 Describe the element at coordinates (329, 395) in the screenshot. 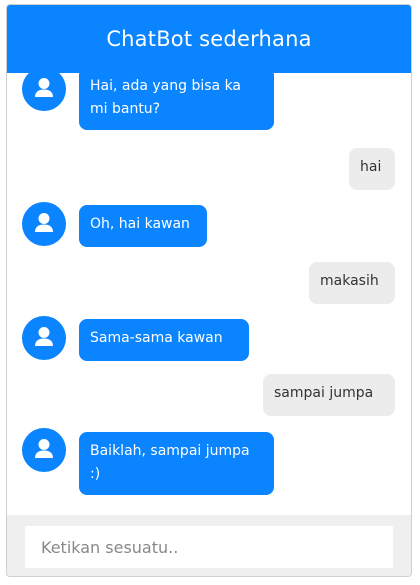

I see `user-message: sampai jumpa` at that location.